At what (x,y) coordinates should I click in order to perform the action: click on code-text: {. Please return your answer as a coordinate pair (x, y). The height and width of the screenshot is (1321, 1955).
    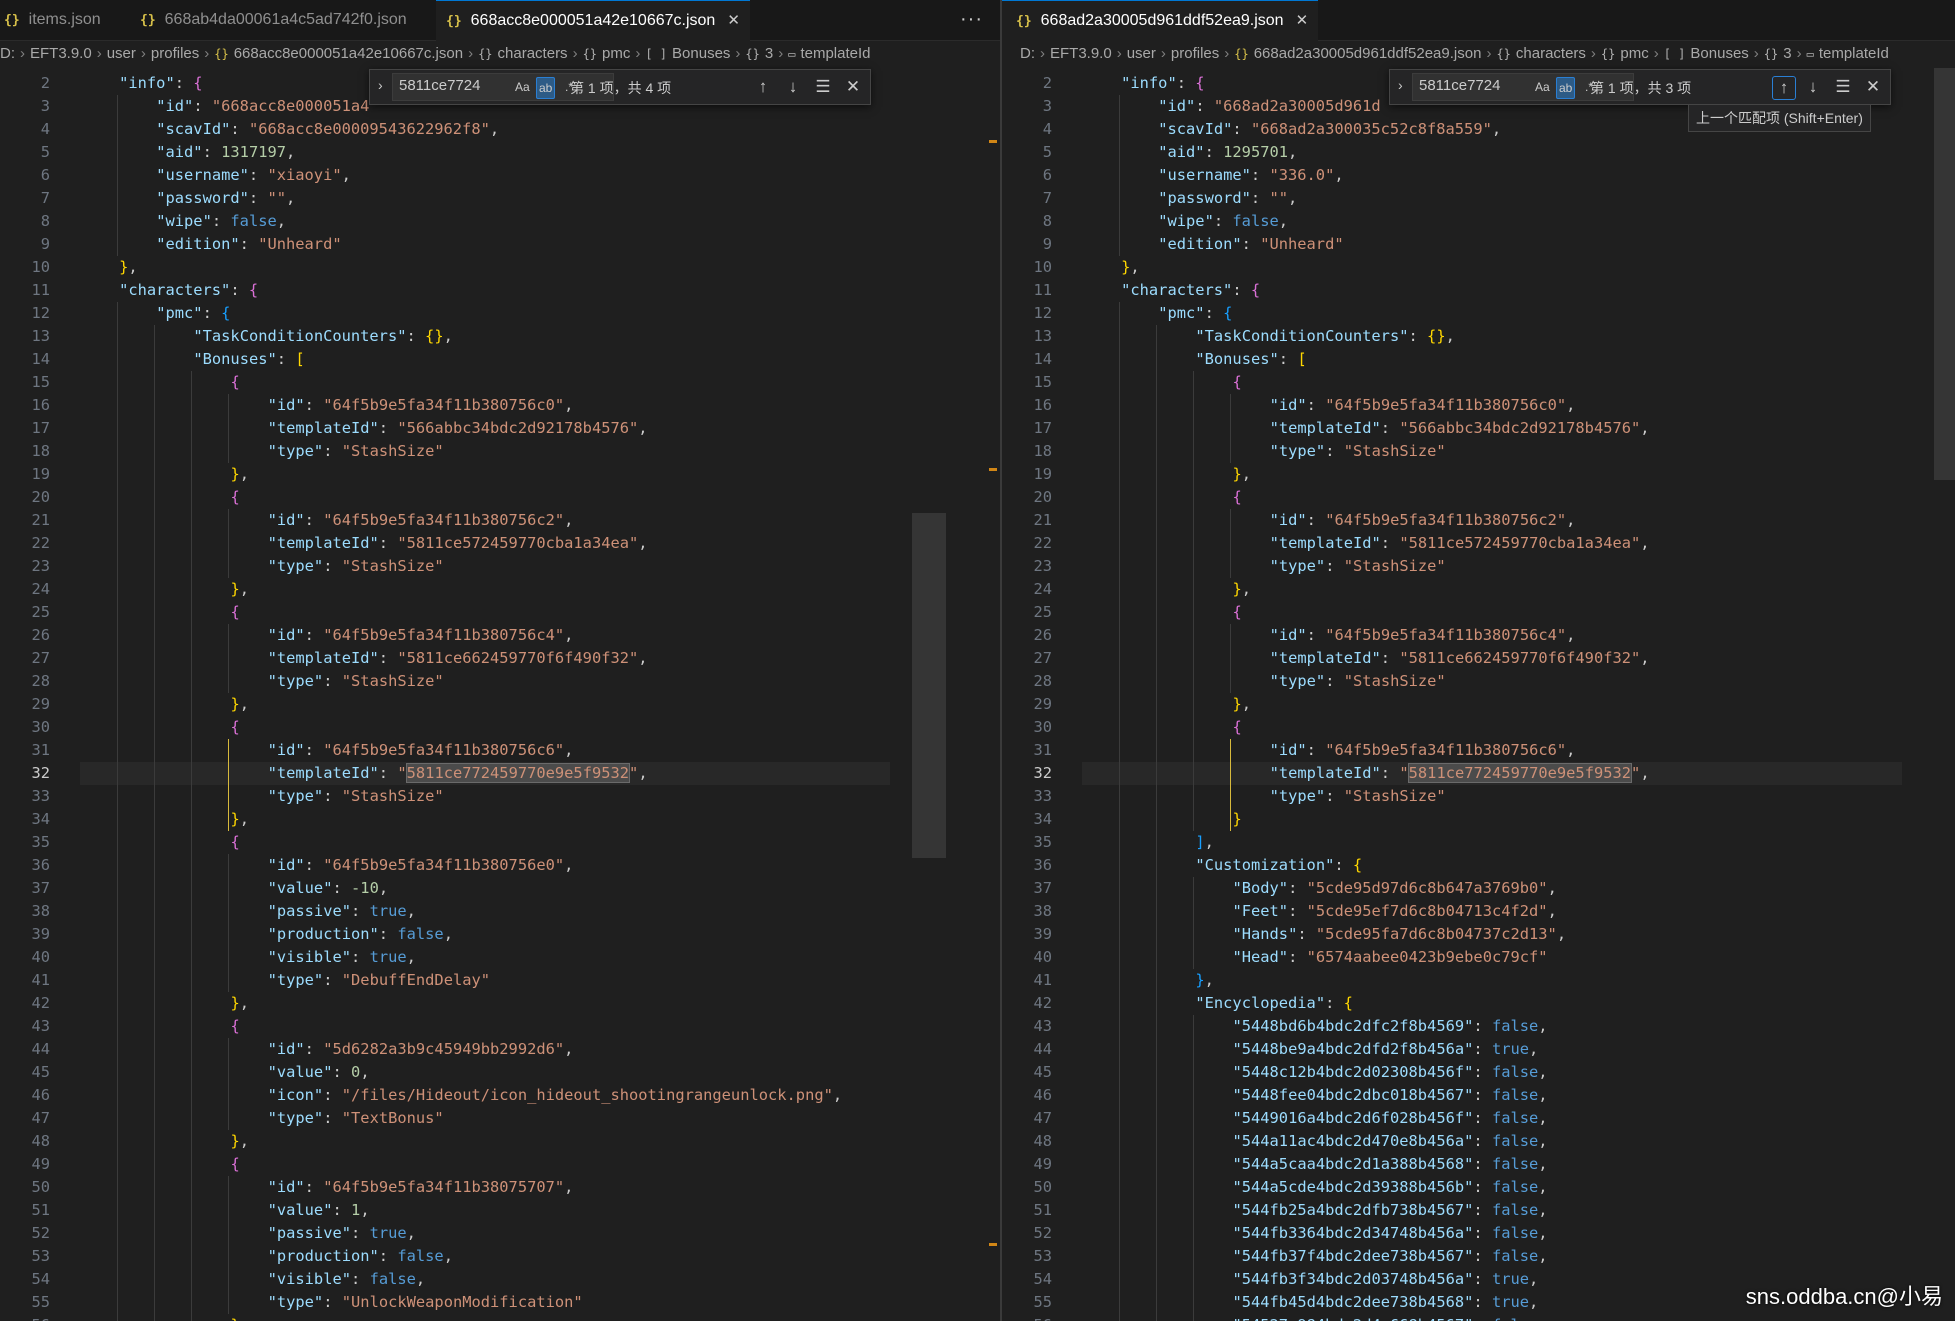
    Looking at the image, I should click on (1237, 382).